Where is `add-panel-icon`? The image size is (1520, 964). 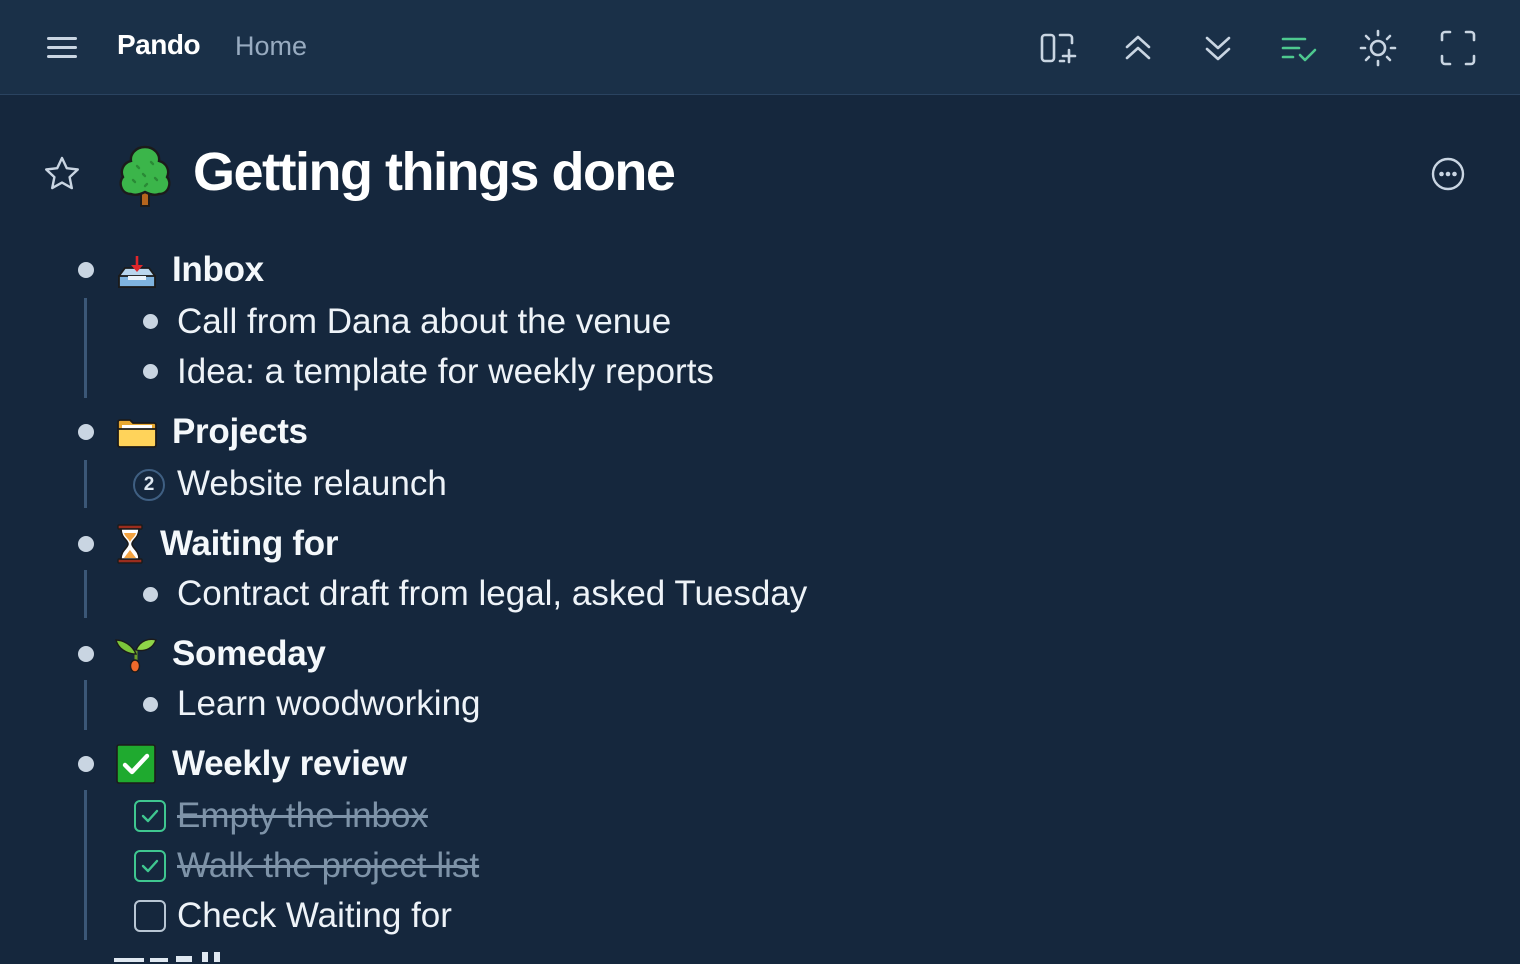 add-panel-icon is located at coordinates (1058, 48).